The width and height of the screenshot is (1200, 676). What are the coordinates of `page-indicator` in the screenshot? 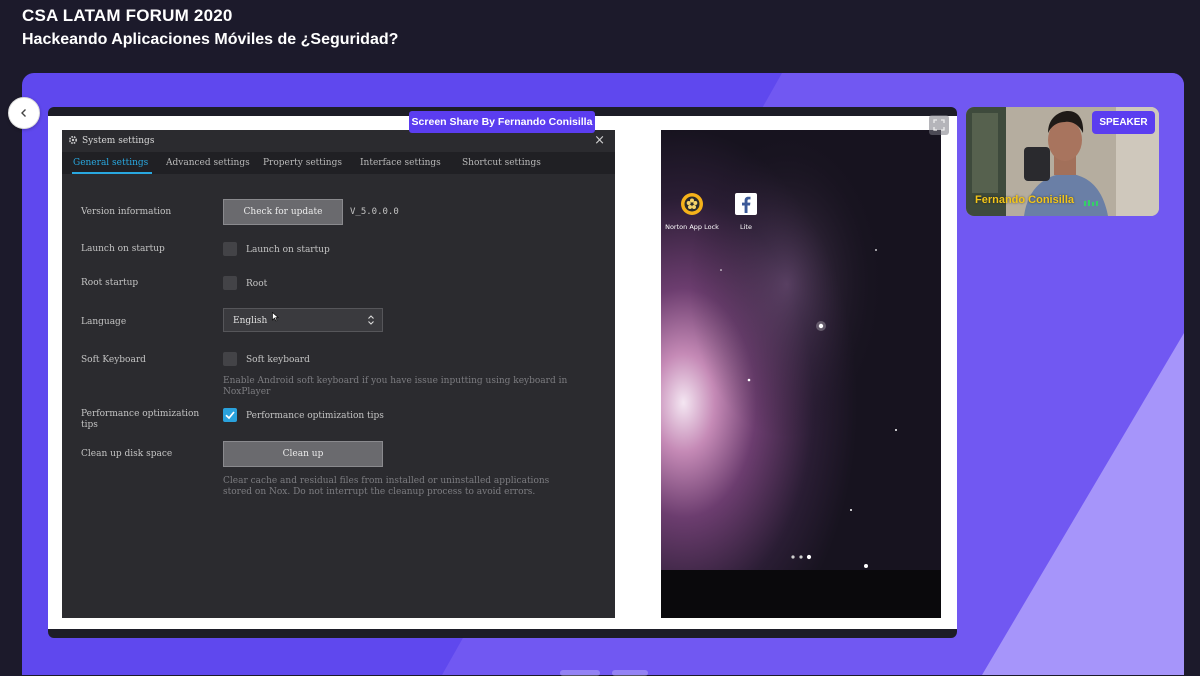 It's located at (801, 557).